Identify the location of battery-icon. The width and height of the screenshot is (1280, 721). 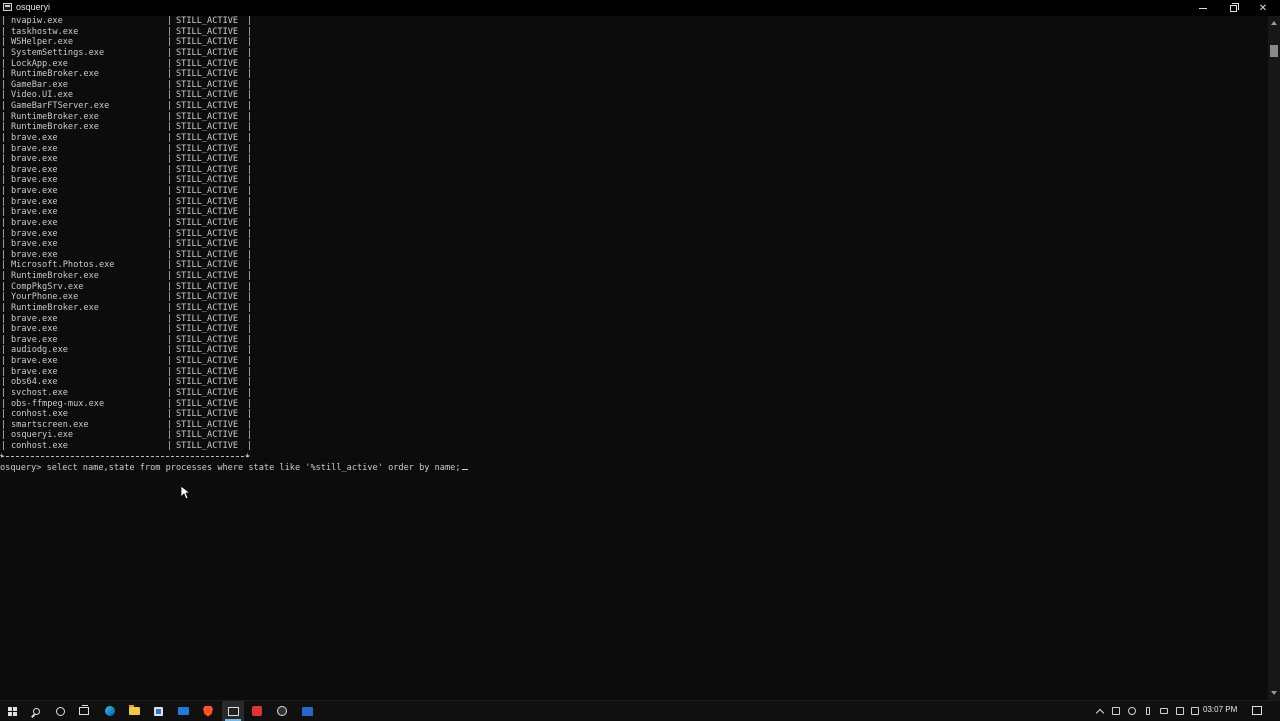
(1164, 711).